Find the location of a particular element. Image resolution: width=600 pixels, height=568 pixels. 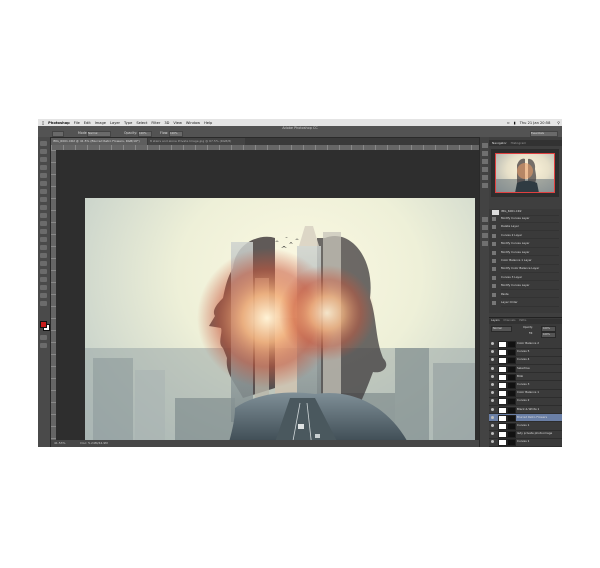

opacity-input: 100% is located at coordinates (145, 134).